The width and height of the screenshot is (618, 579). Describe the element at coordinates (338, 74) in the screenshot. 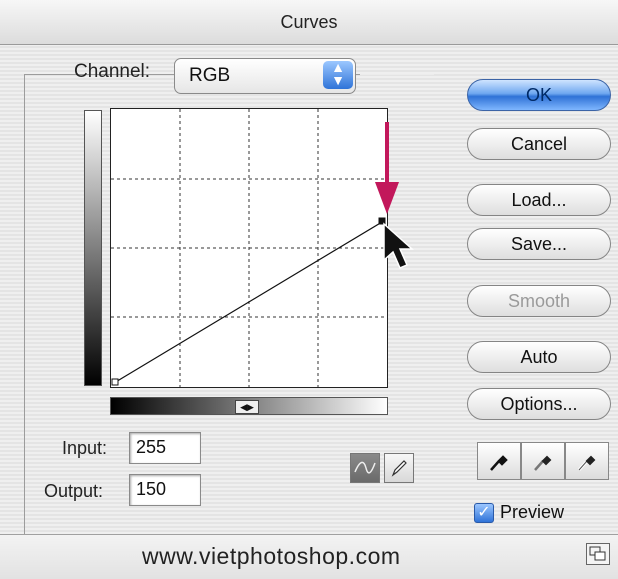

I see `chevron-updown-icon: ▲ ▼` at that location.